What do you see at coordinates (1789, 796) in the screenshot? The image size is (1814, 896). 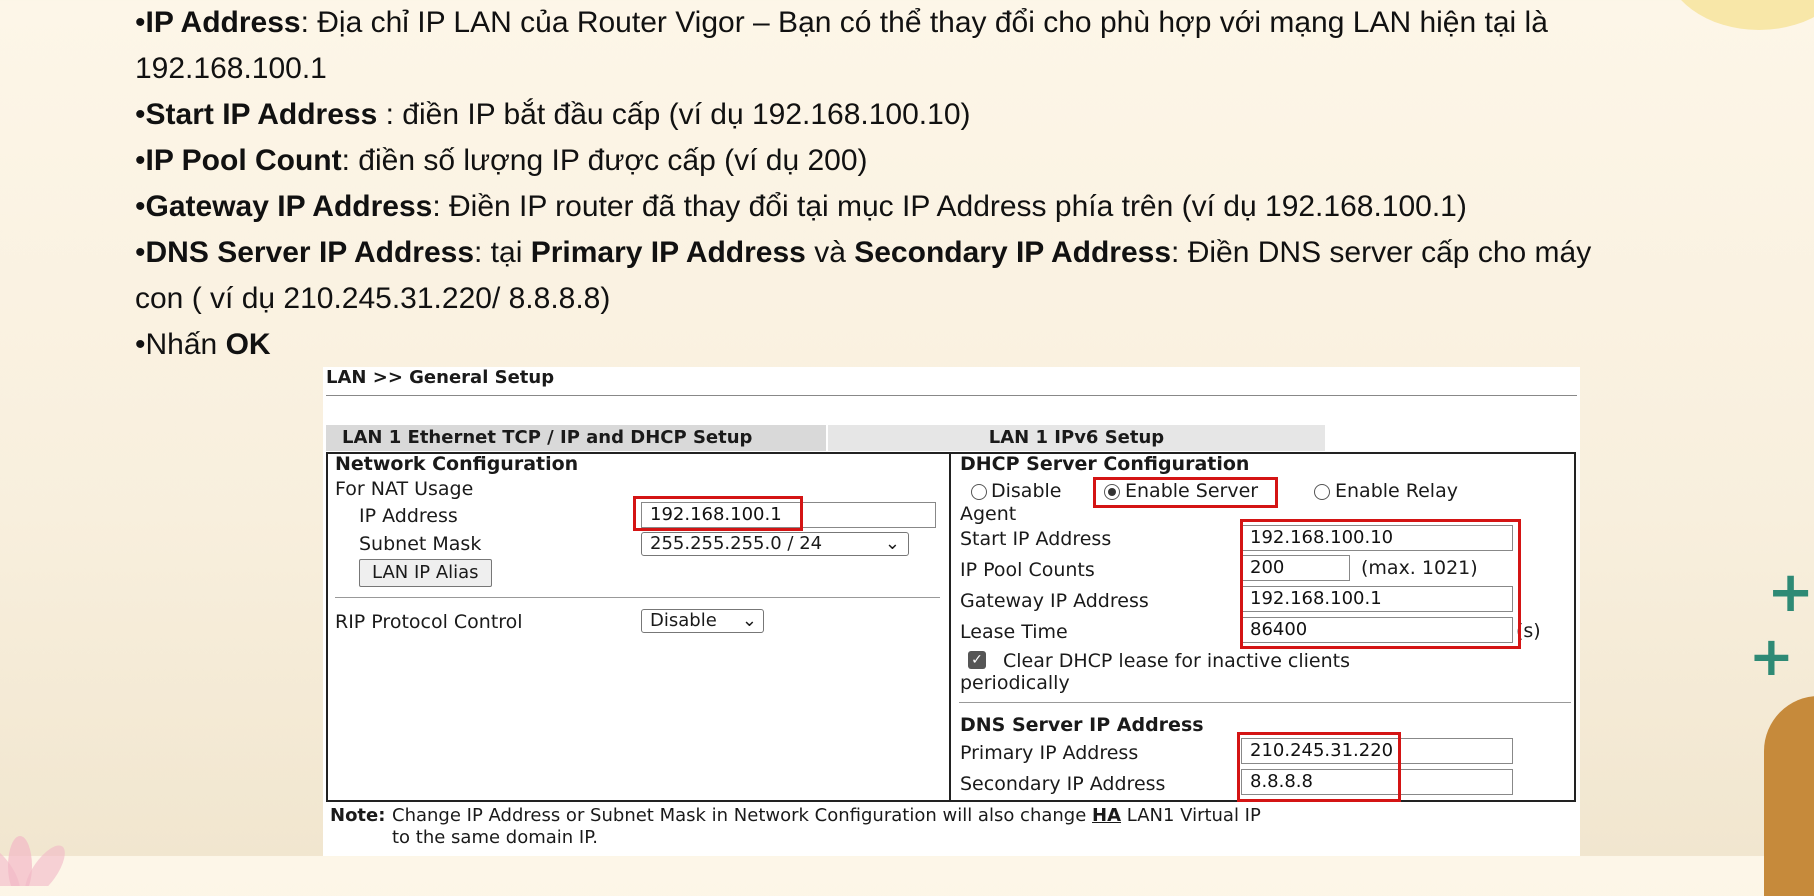 I see `decorative-pot` at bounding box center [1789, 796].